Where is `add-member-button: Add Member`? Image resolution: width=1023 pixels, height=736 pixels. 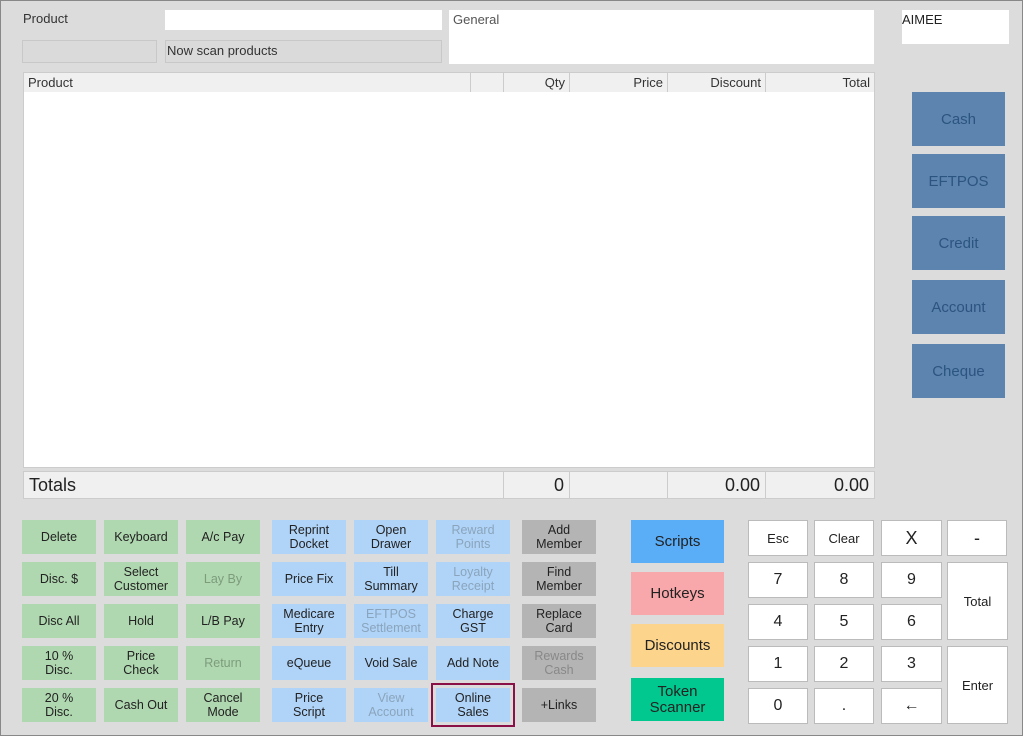
add-member-button: Add Member is located at coordinates (559, 537).